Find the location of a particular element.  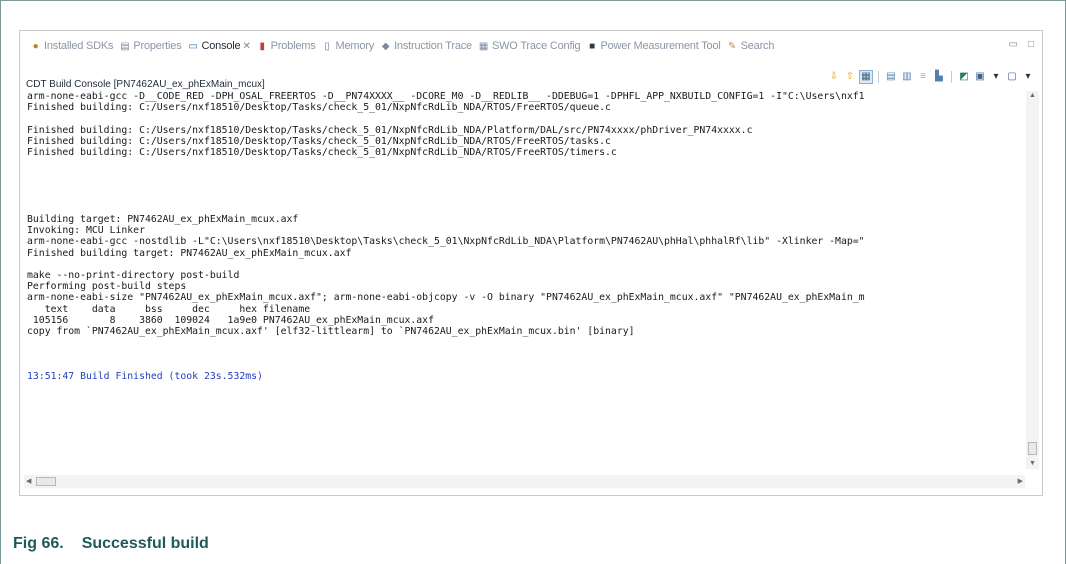

memory-icon: ▯ is located at coordinates (327, 46).